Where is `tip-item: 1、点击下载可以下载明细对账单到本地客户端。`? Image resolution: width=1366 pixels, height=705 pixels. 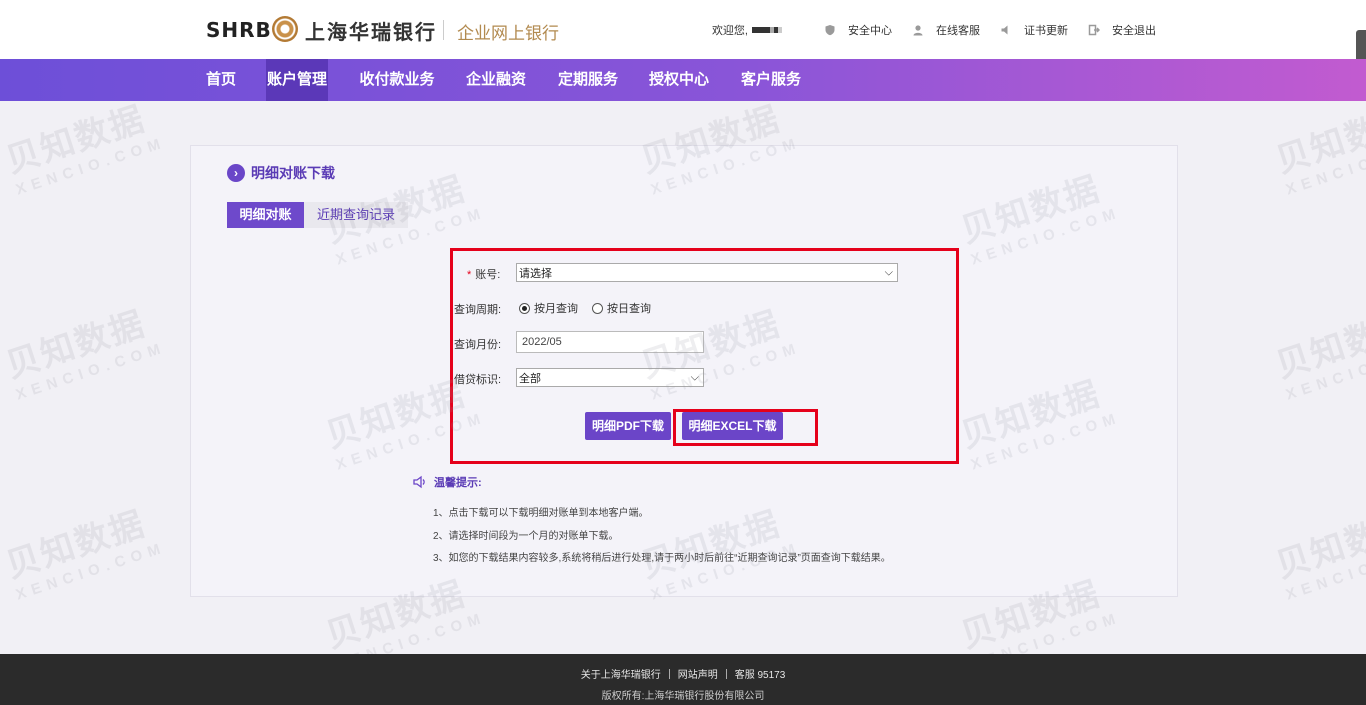 tip-item: 1、点击下载可以下载明细对账单到本地客户端。 is located at coordinates (541, 513).